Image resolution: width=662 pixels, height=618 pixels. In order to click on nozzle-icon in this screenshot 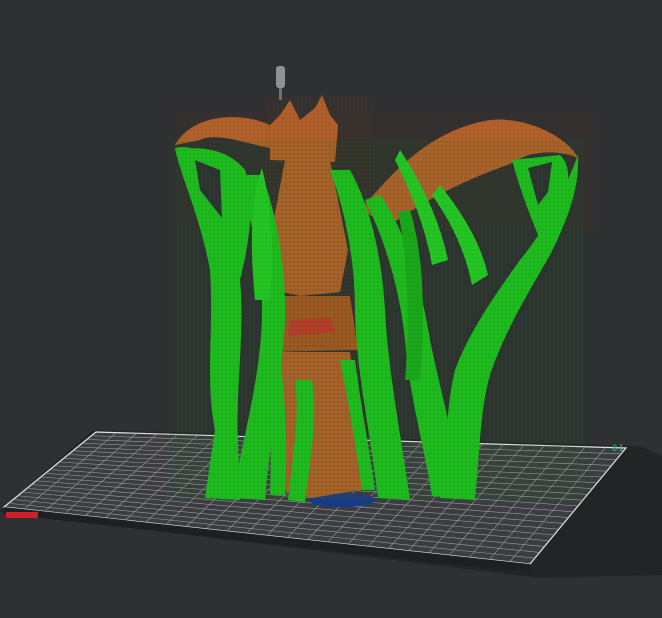, I will do `click(280, 83)`.